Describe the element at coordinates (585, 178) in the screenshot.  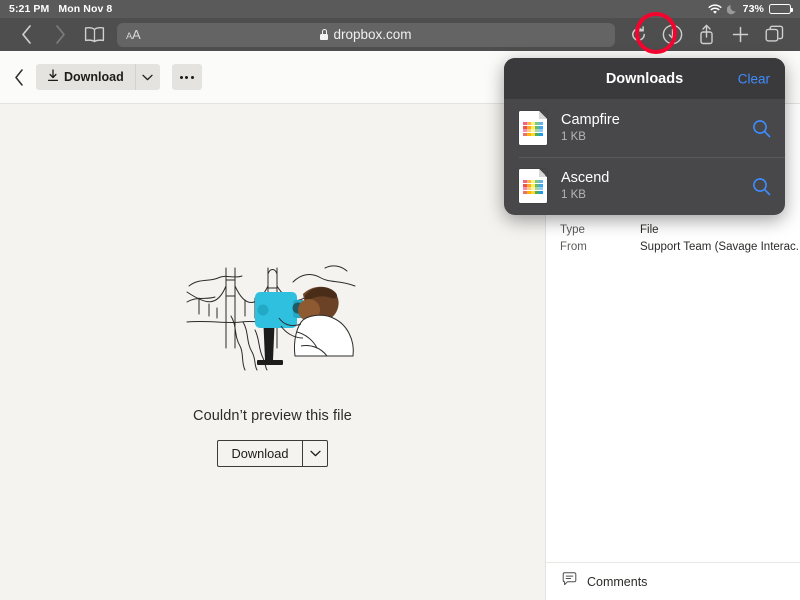
I see `download-file-name: Ascend` at that location.